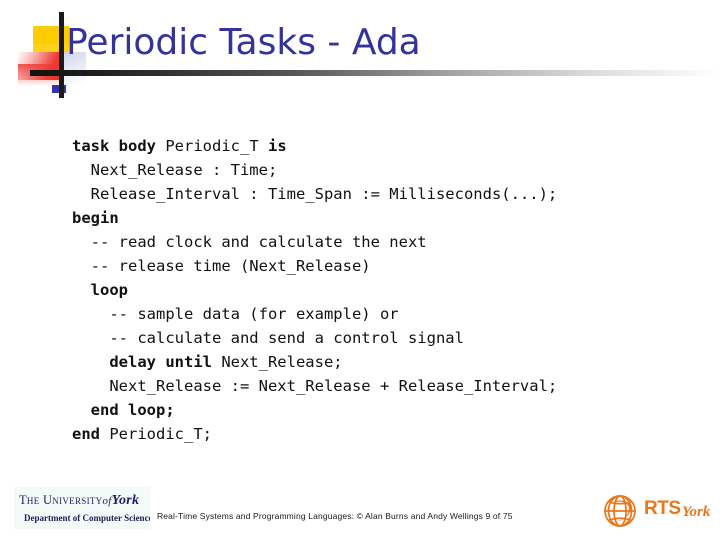  What do you see at coordinates (61, 500) in the screenshot?
I see `university-name-the: The University` at bounding box center [61, 500].